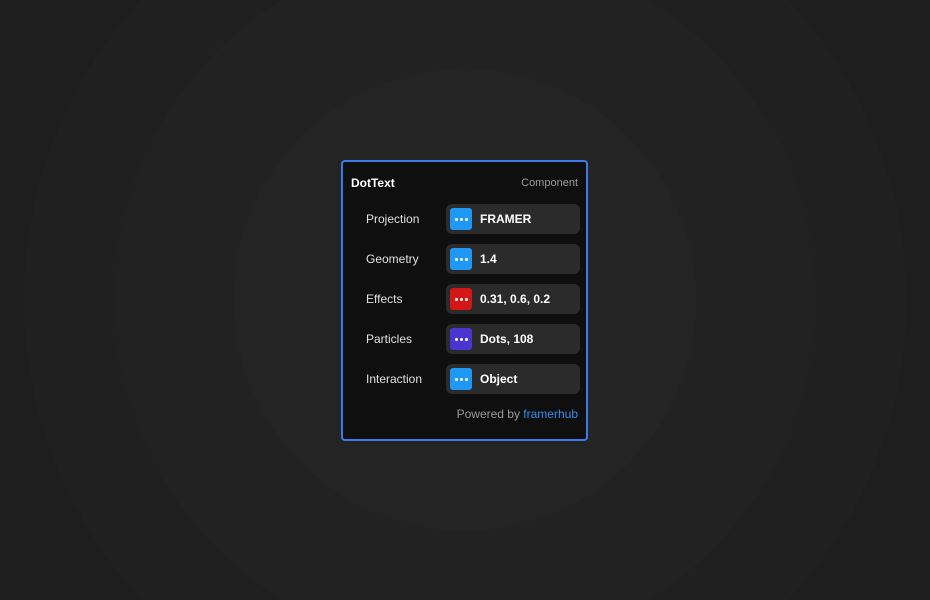 This screenshot has width=930, height=600. I want to click on property-label: Projection, so click(393, 219).